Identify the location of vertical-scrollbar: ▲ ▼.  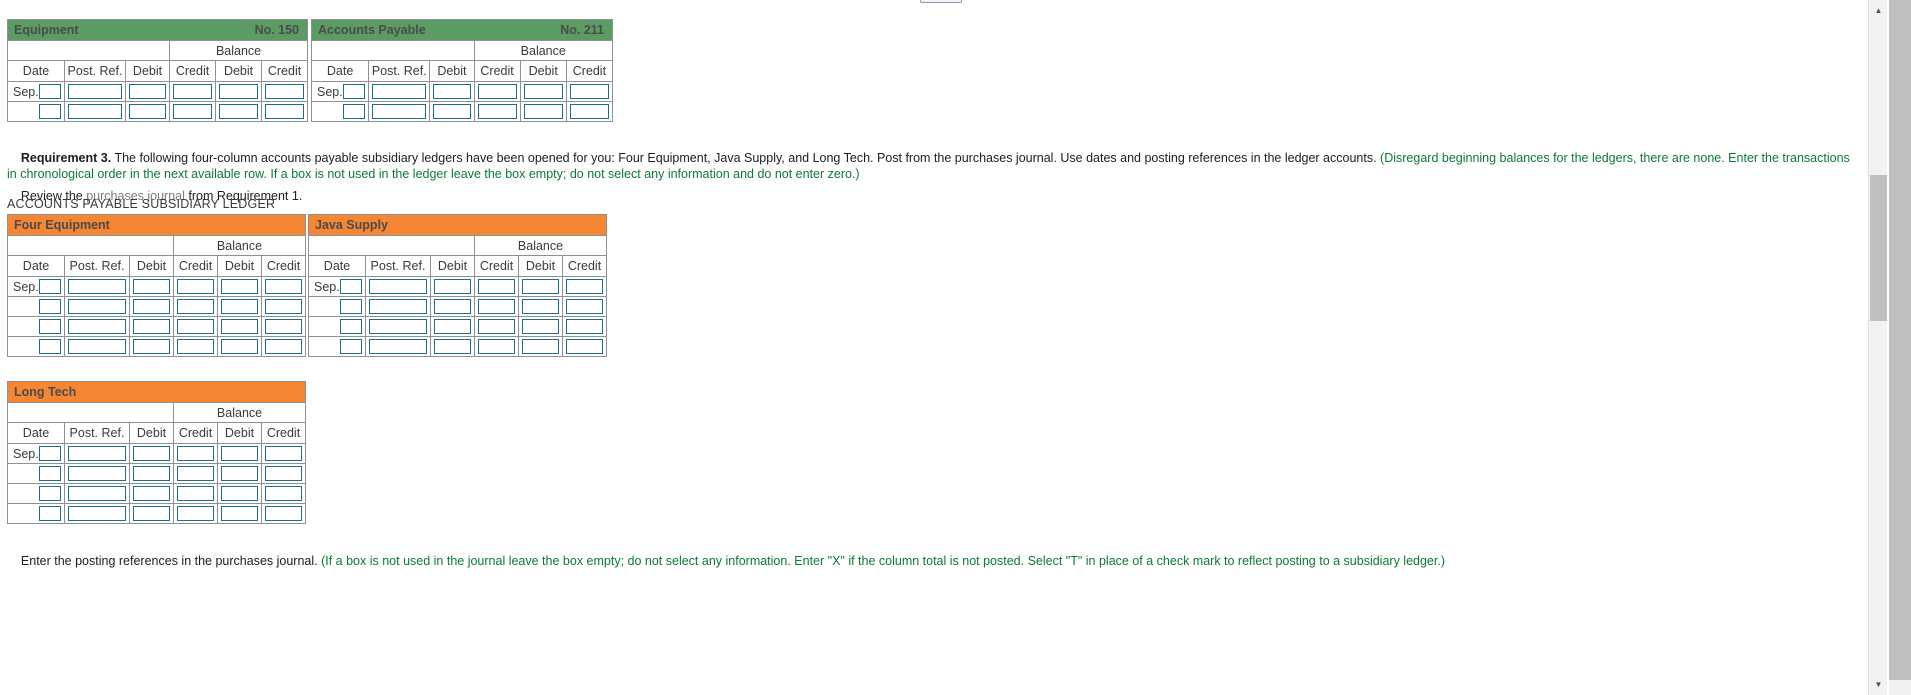
(1877, 347).